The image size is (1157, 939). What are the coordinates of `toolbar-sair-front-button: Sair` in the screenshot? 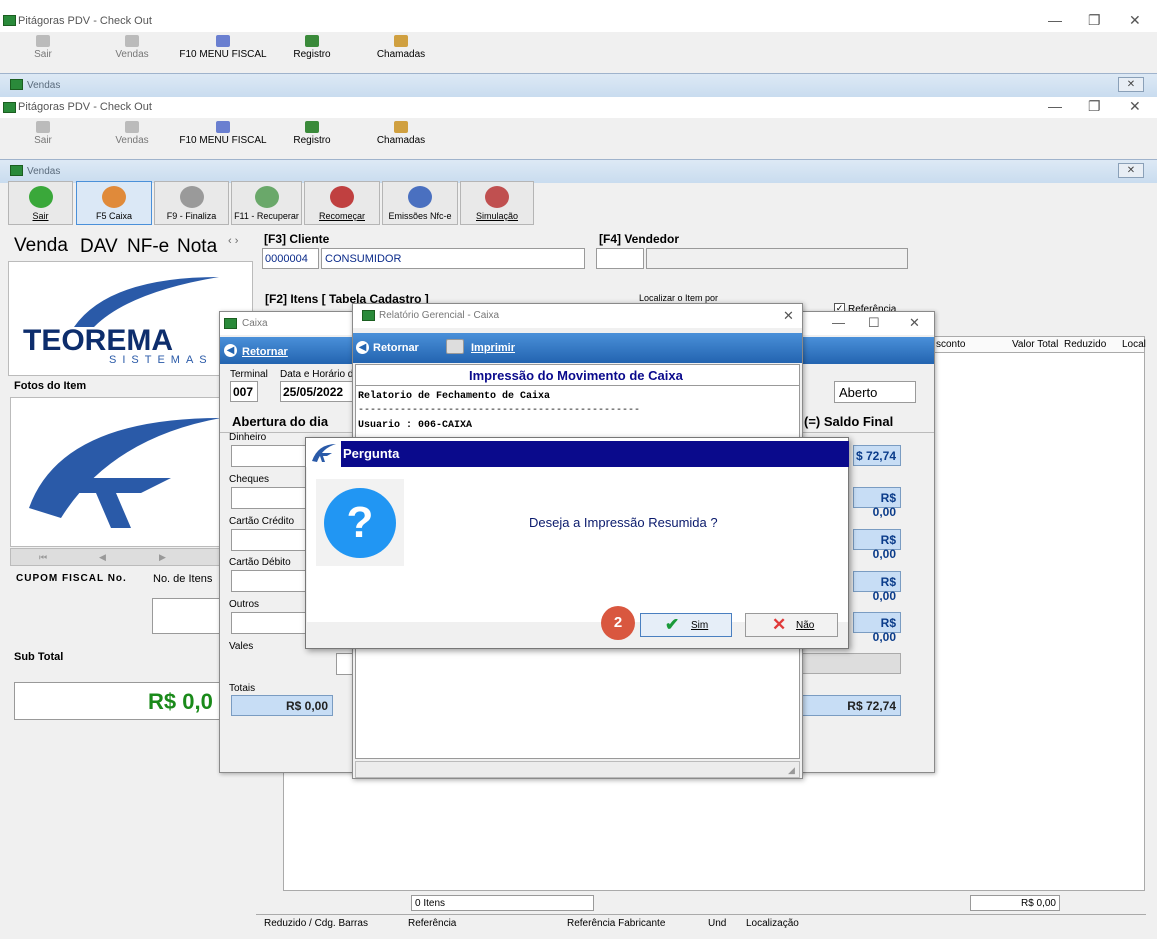 It's located at (43, 133).